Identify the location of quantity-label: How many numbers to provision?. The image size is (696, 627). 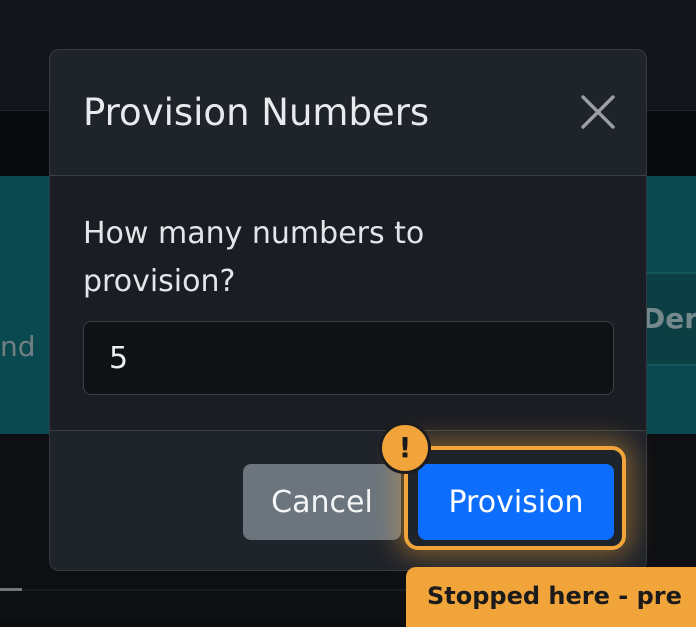
(254, 257).